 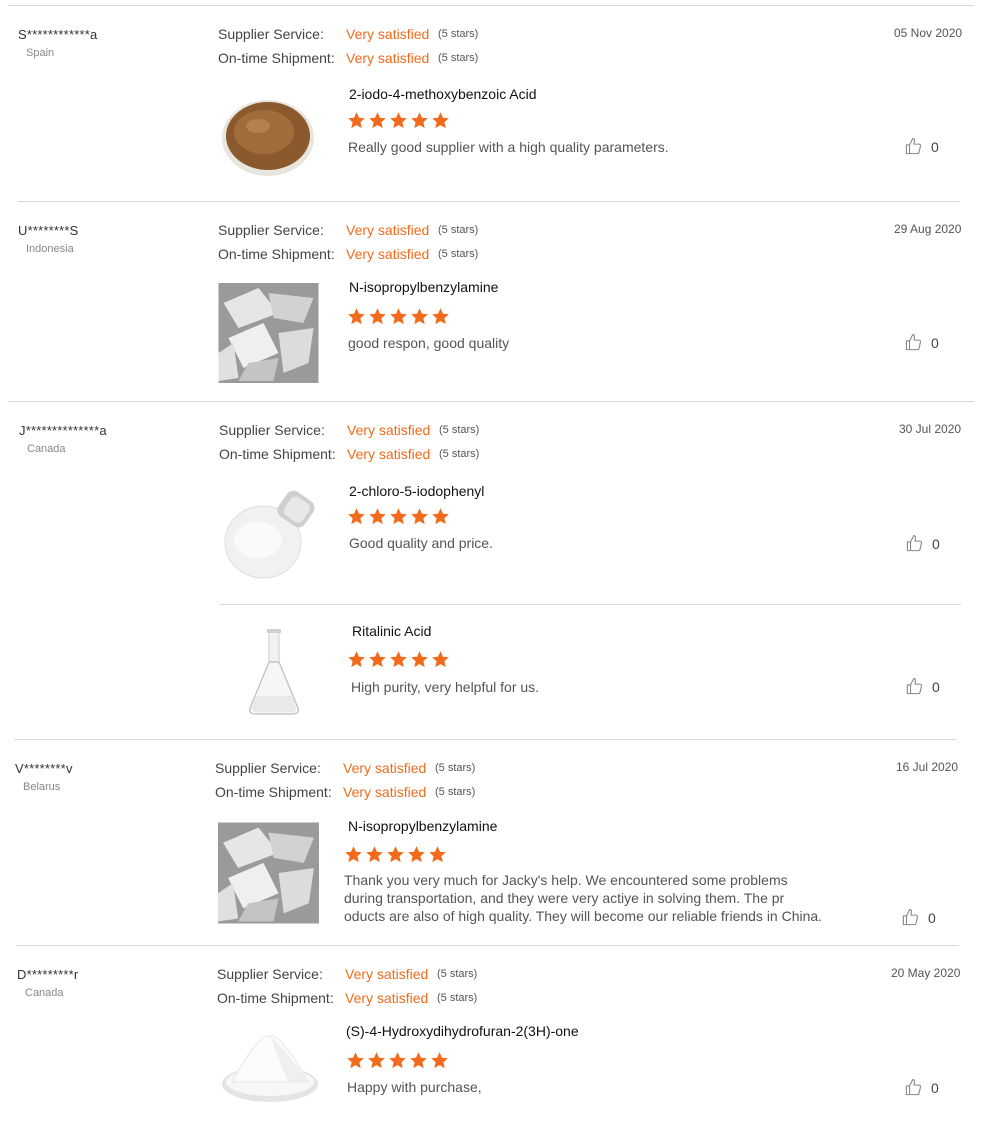 What do you see at coordinates (414, 1087) in the screenshot?
I see `review-comment: Happy with purchase,` at bounding box center [414, 1087].